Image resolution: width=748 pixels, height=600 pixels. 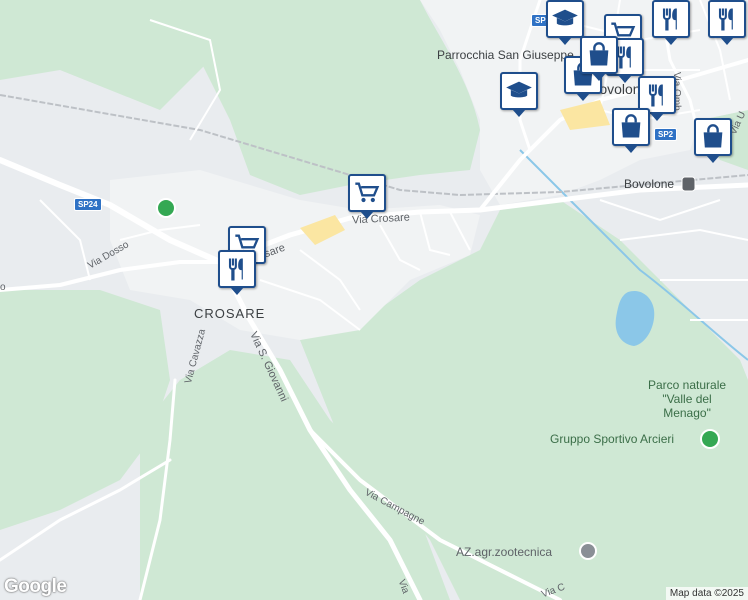 I want to click on shield-sp2-mid: SP2, so click(x=666, y=134).